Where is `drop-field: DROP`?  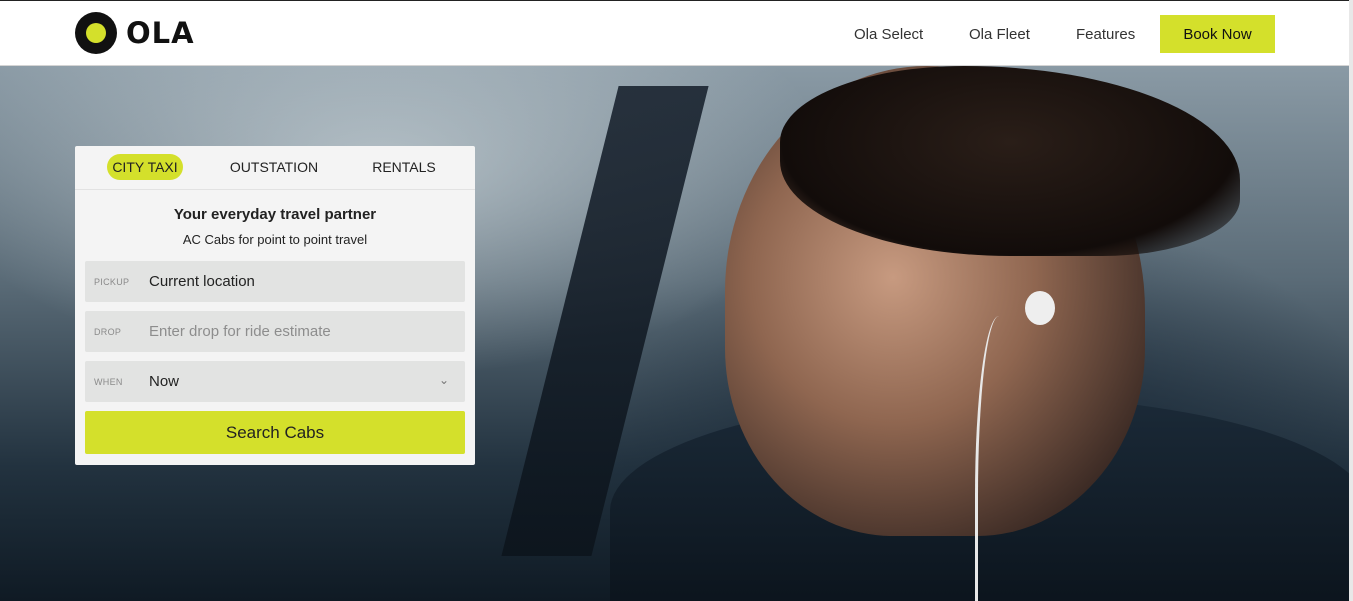
drop-field: DROP is located at coordinates (275, 331).